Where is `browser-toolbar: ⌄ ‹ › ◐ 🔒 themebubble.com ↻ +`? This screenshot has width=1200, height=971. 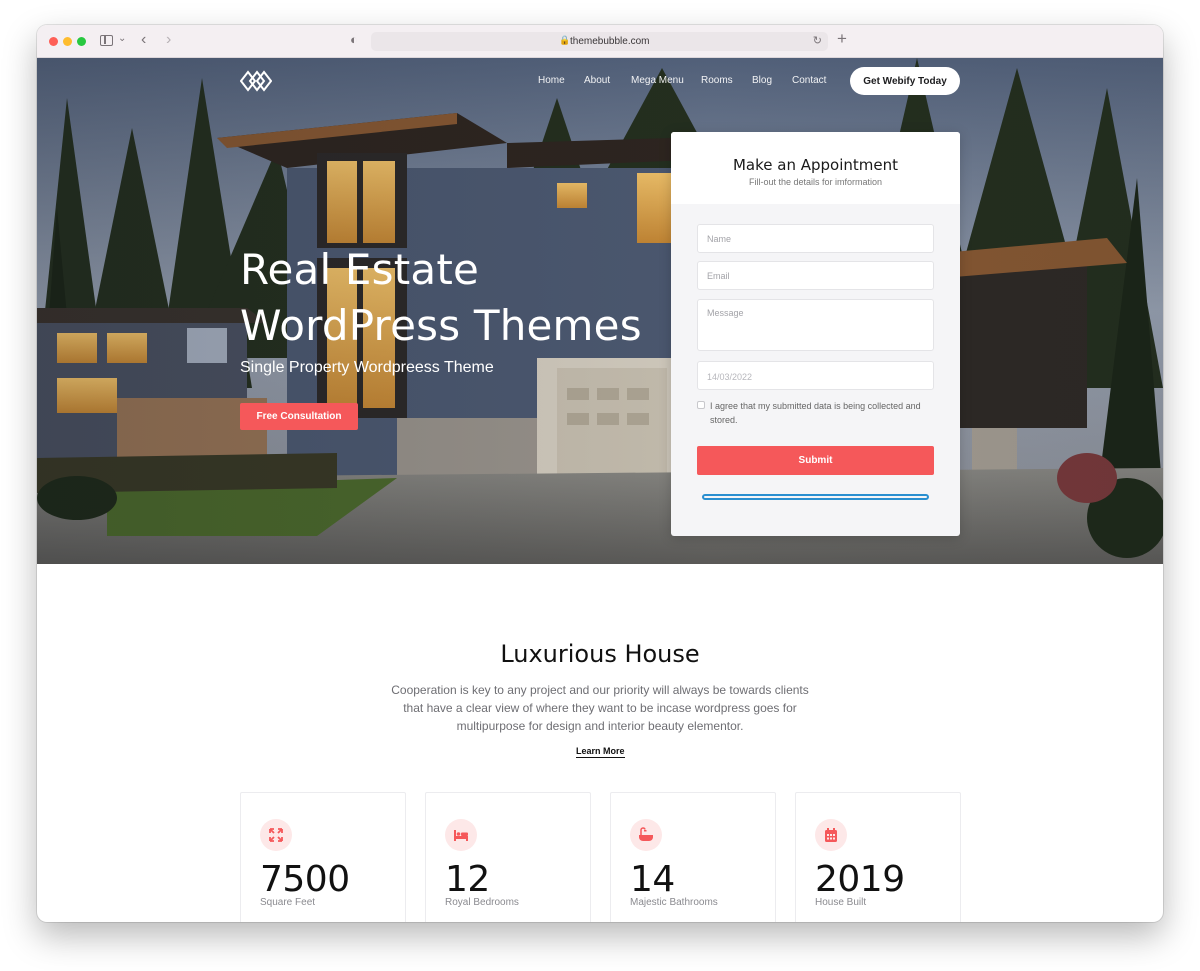 browser-toolbar: ⌄ ‹ › ◐ 🔒 themebubble.com ↻ + is located at coordinates (600, 41).